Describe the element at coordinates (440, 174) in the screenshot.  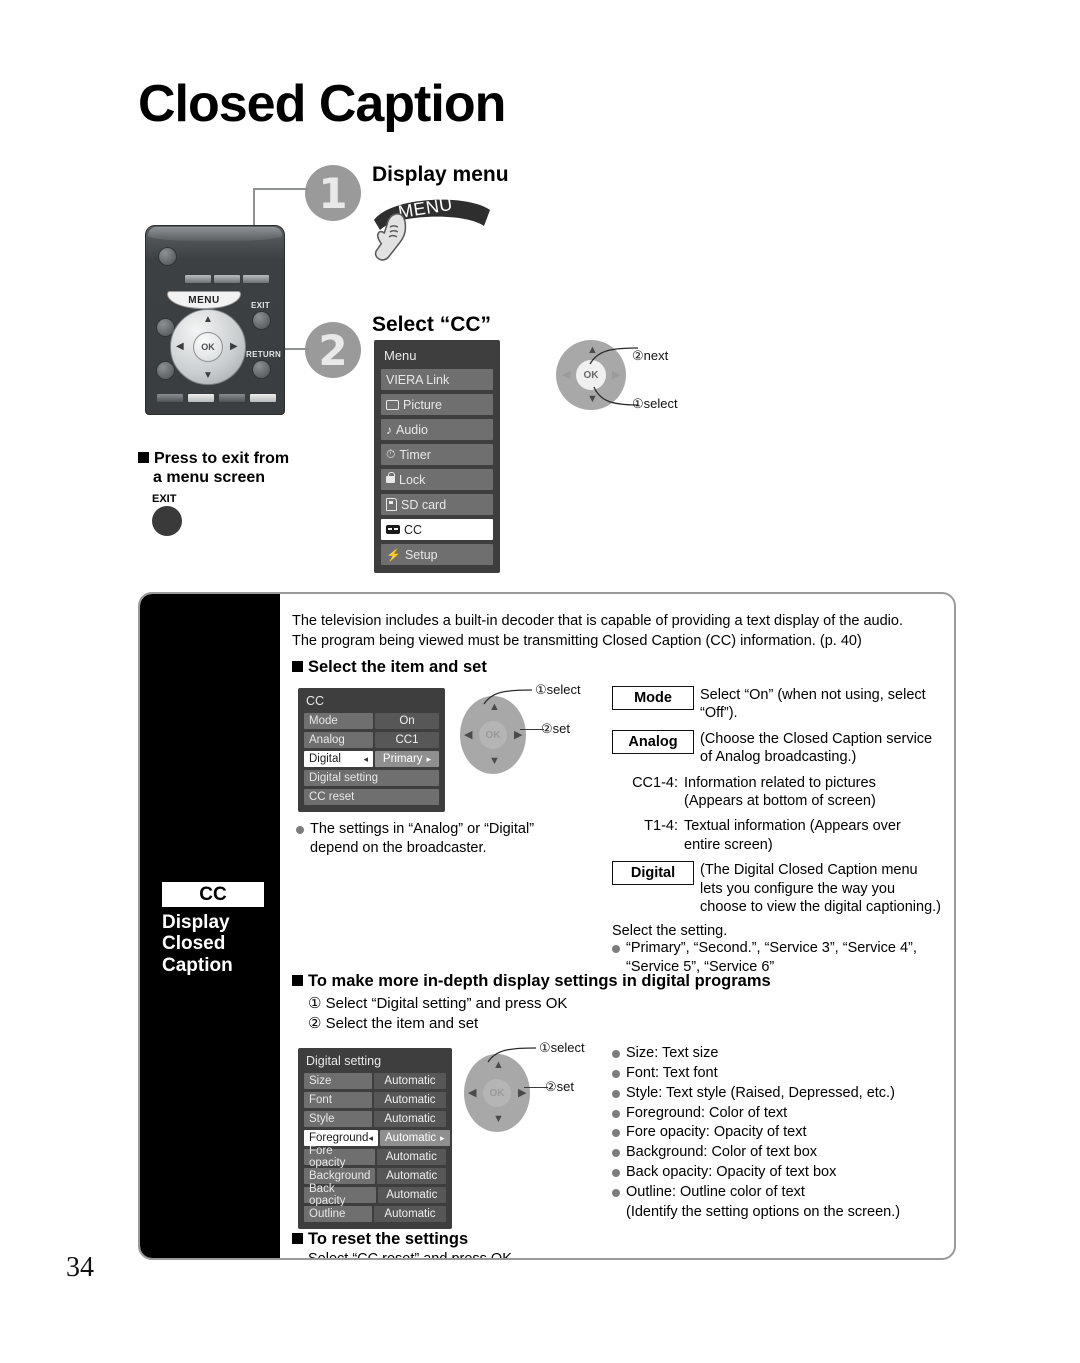
I see `step-1-title: Display menu` at that location.